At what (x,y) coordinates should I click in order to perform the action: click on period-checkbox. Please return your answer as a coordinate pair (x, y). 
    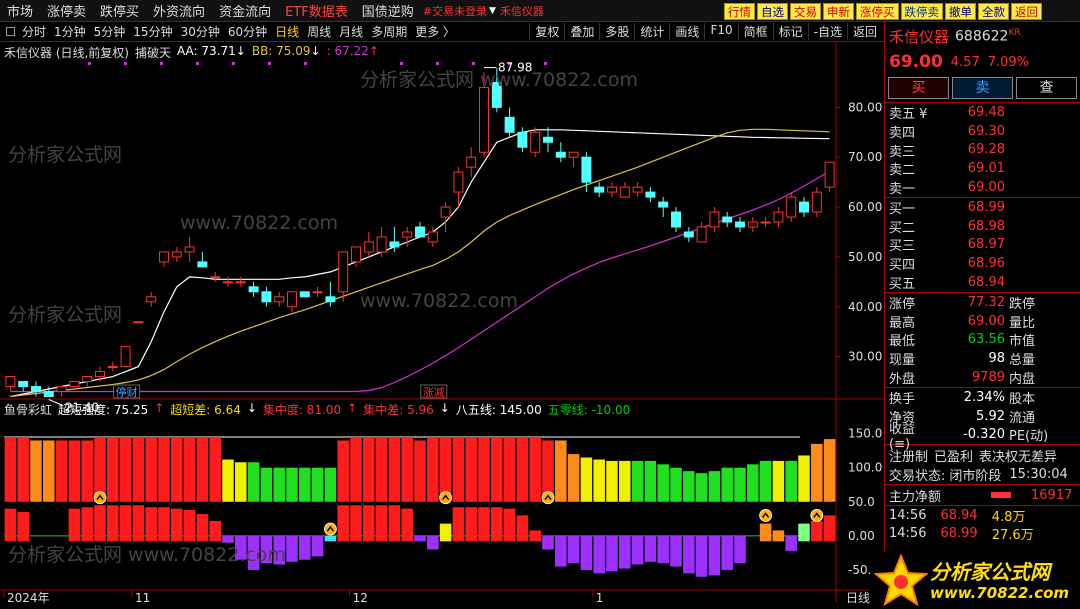
    Looking at the image, I should click on (10, 31).